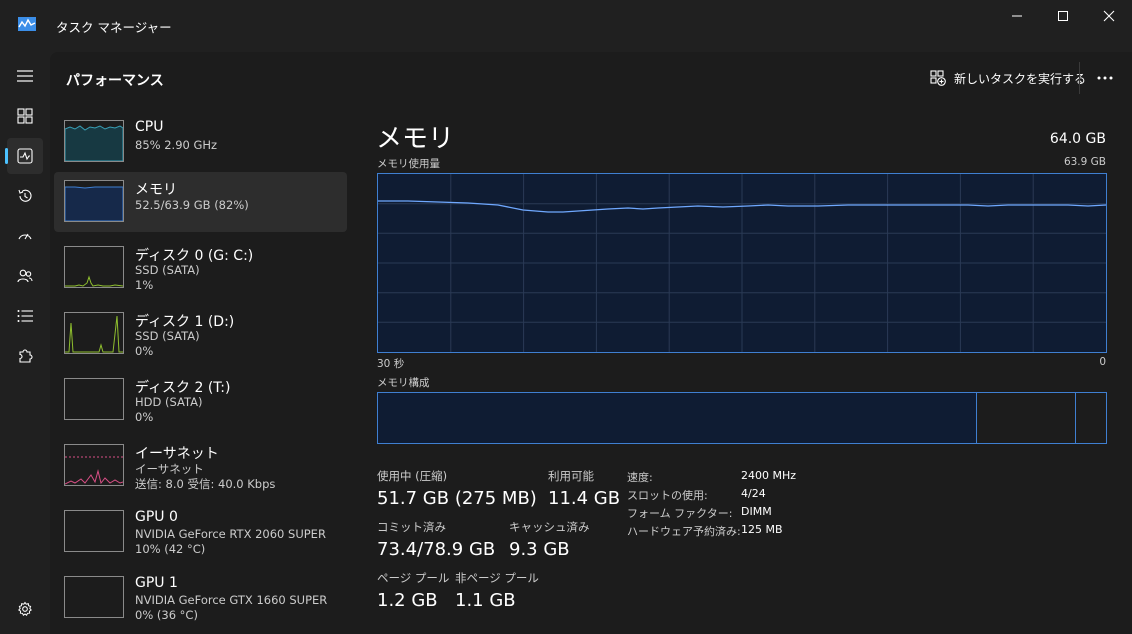  I want to click on detail-total-capacity: 64.0 GB, so click(1077, 139).